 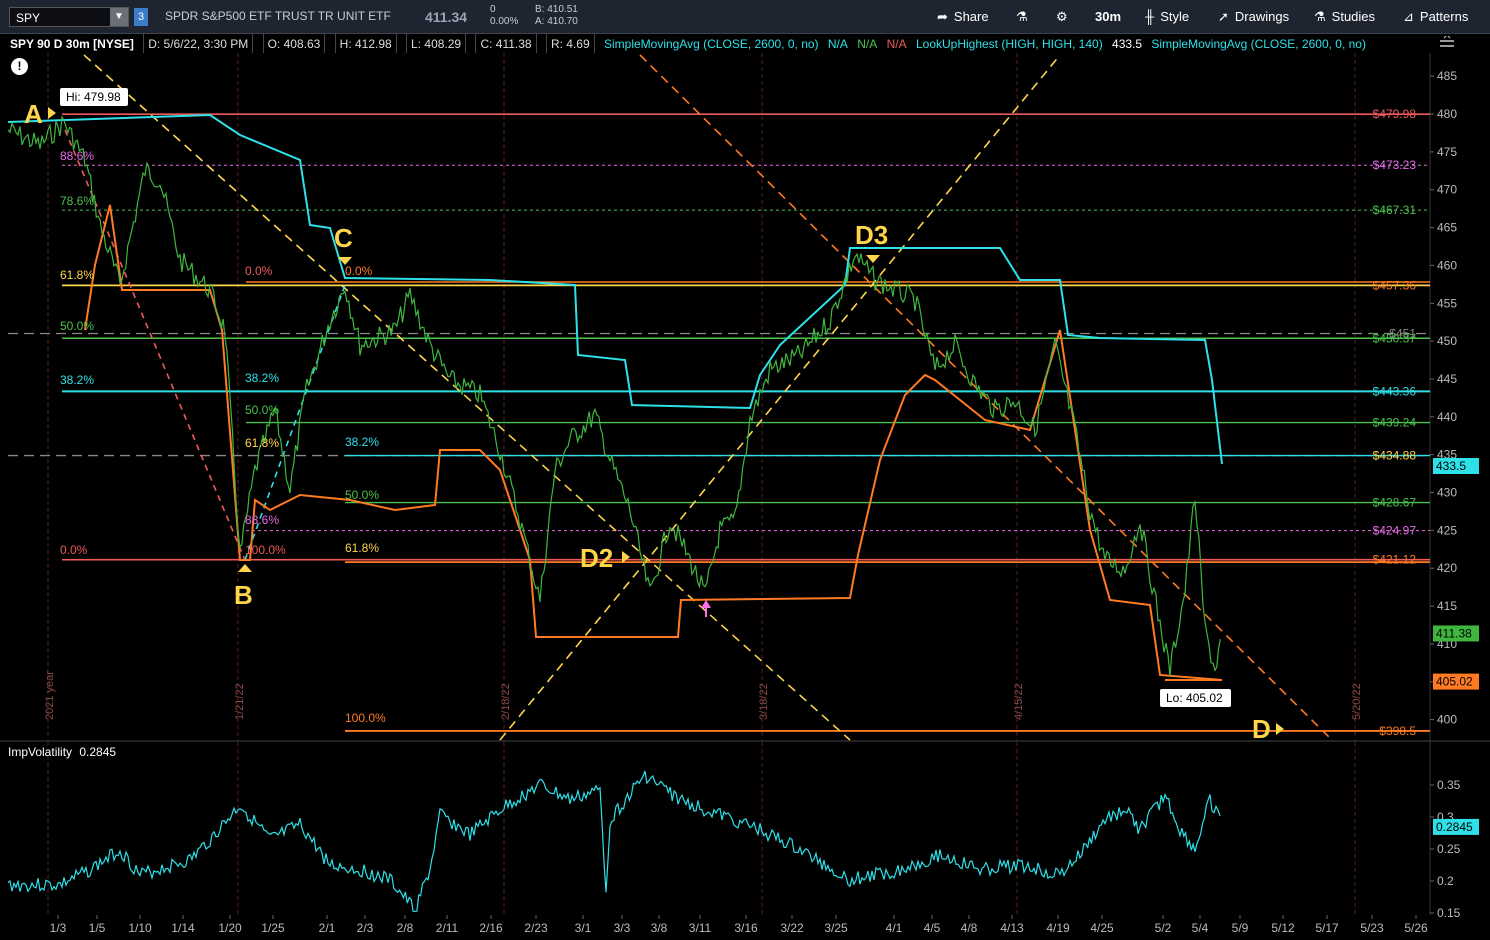 What do you see at coordinates (1447, 76) in the screenshot?
I see `y-tick-label: 485` at bounding box center [1447, 76].